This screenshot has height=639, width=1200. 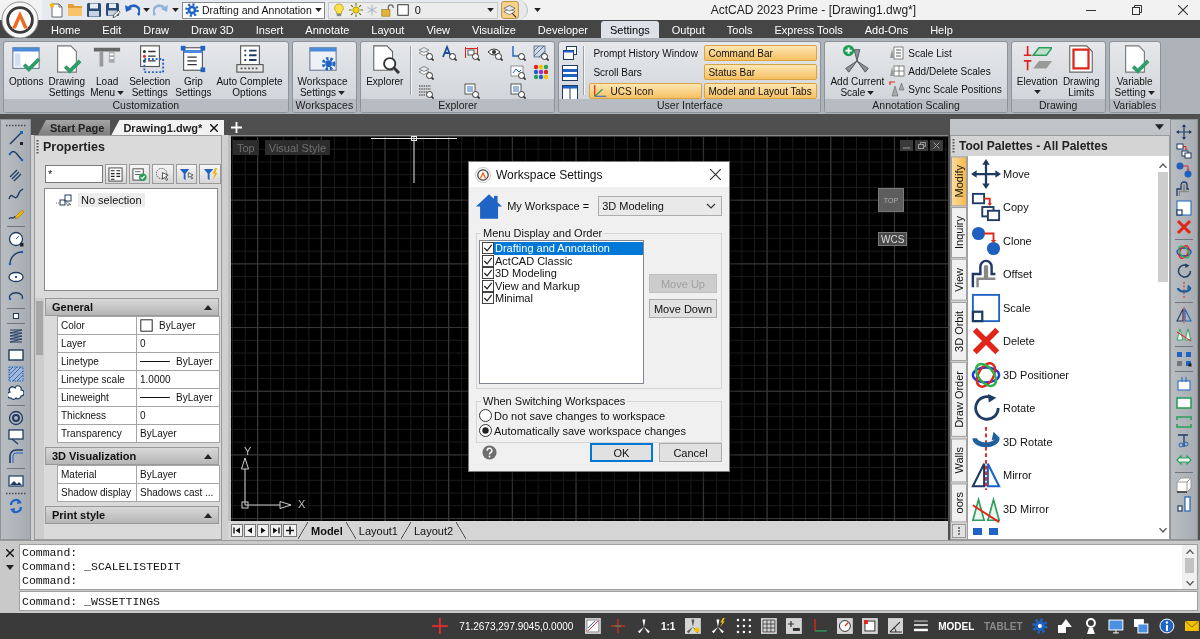 What do you see at coordinates (518, 91) in the screenshot?
I see `block-search-icon` at bounding box center [518, 91].